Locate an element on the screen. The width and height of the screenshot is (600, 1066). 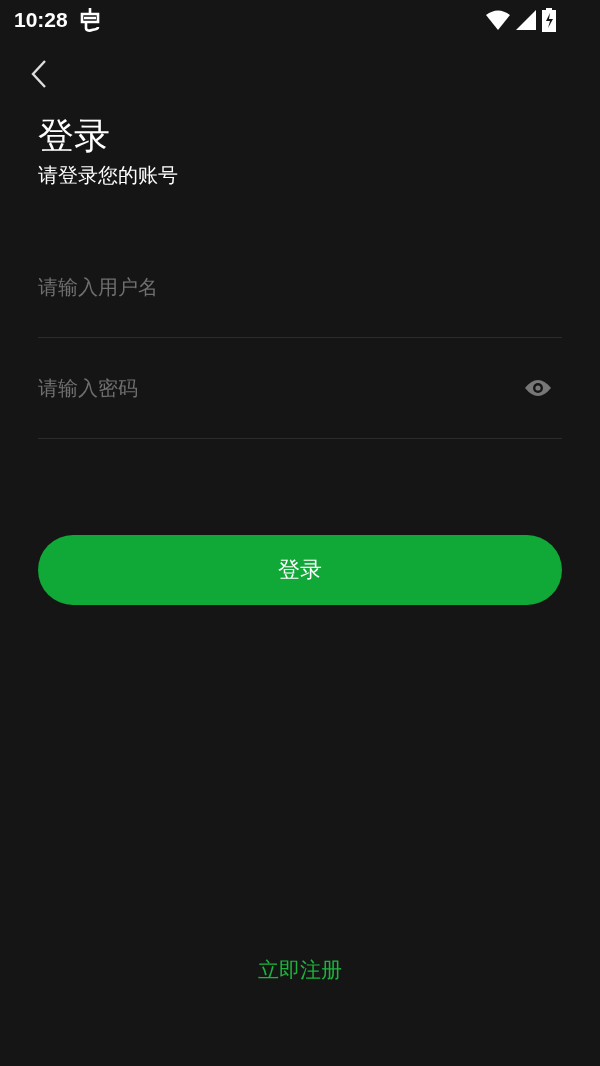
battery-icon is located at coordinates (549, 20).